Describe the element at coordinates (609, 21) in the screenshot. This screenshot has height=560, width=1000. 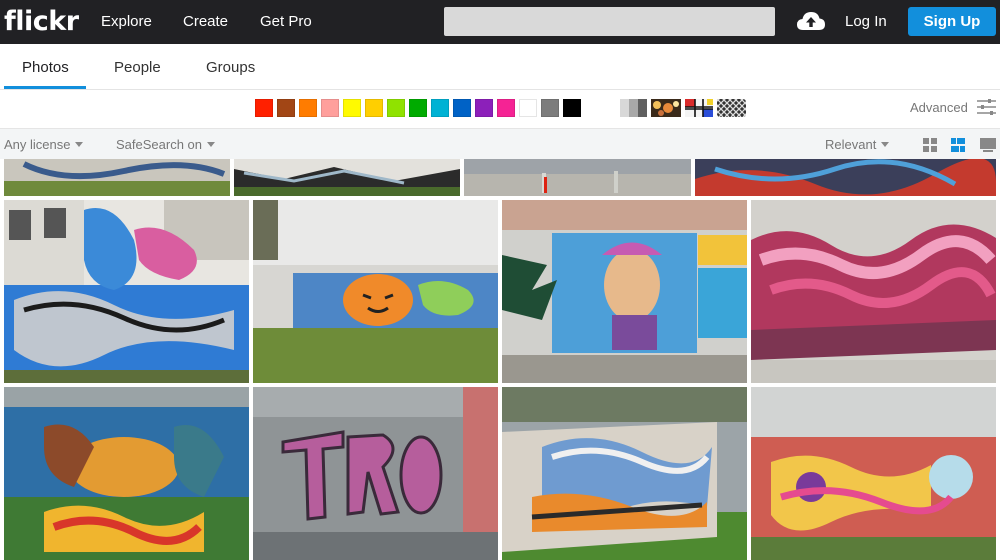
I see `search-input` at that location.